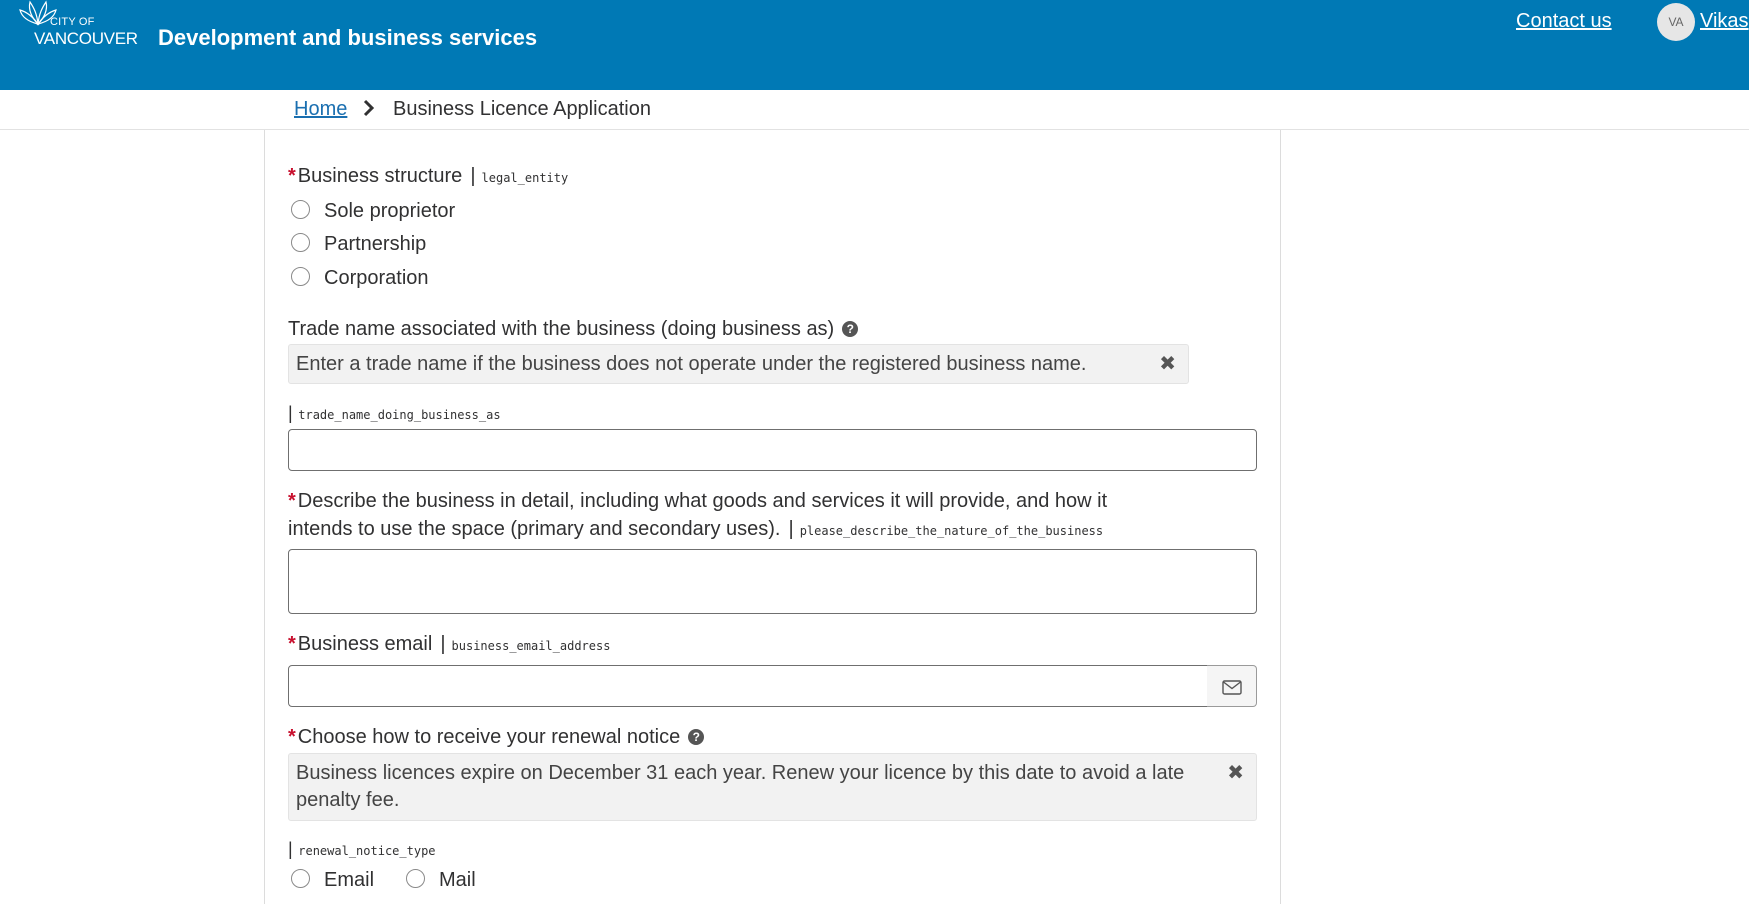 The width and height of the screenshot is (1749, 904). I want to click on field-key: business_email_address, so click(531, 646).